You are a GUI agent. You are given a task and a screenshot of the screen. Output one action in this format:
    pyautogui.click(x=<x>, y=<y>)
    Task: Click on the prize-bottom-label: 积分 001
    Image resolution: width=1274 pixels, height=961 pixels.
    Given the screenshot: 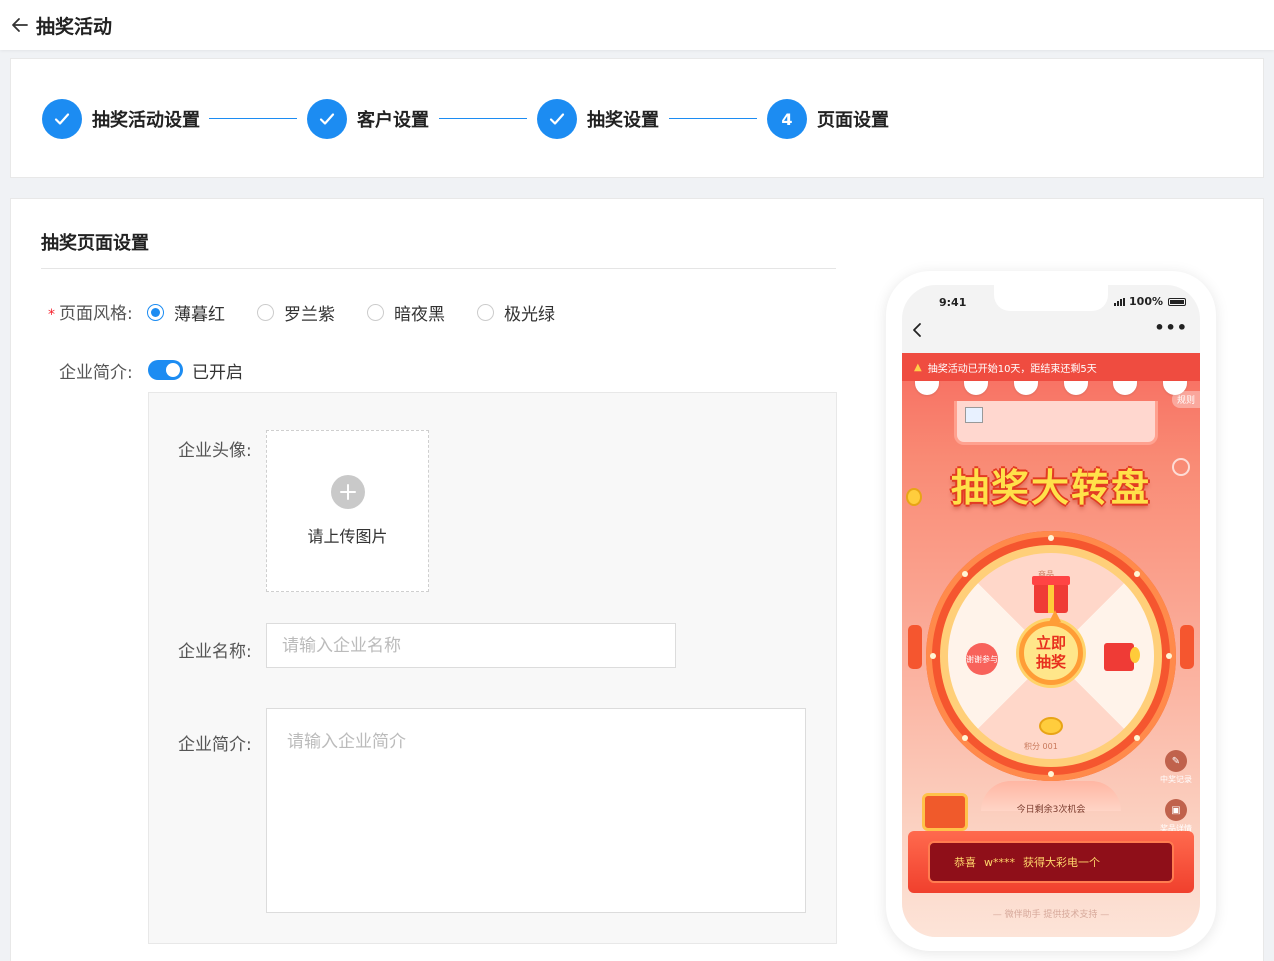 What is the action you would take?
    pyautogui.click(x=1041, y=746)
    